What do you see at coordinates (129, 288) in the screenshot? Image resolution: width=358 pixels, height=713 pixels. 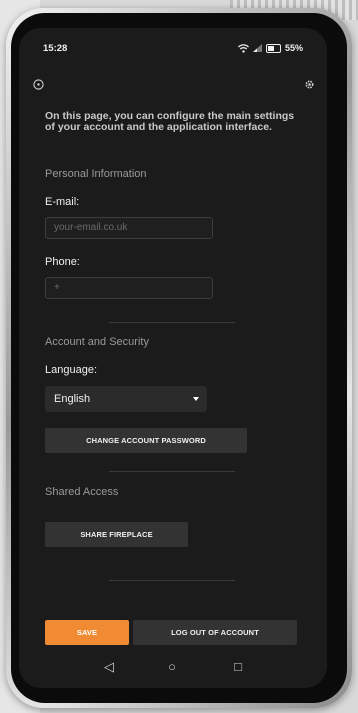 I see `phone-field: +` at bounding box center [129, 288].